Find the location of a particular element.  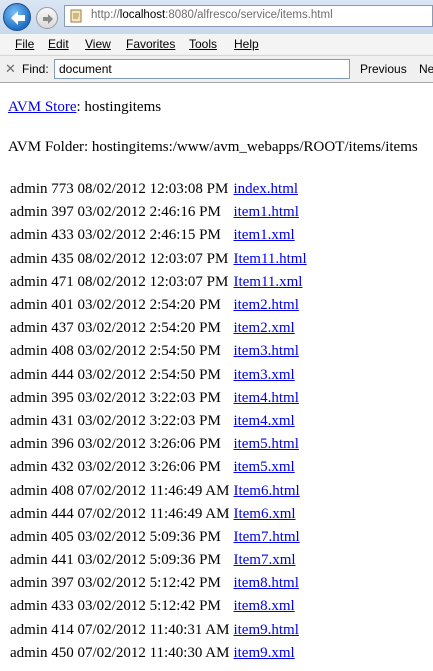

back-button is located at coordinates (17, 17).